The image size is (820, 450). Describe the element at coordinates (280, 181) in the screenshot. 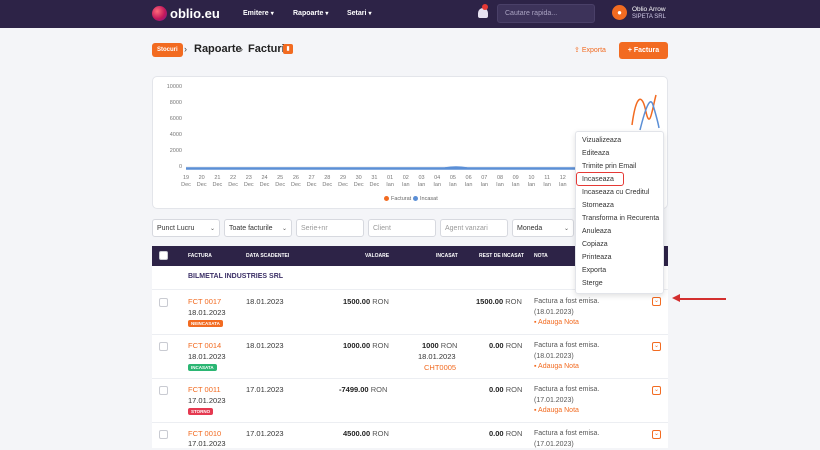

I see `x-tick-label: 25 Dec` at that location.